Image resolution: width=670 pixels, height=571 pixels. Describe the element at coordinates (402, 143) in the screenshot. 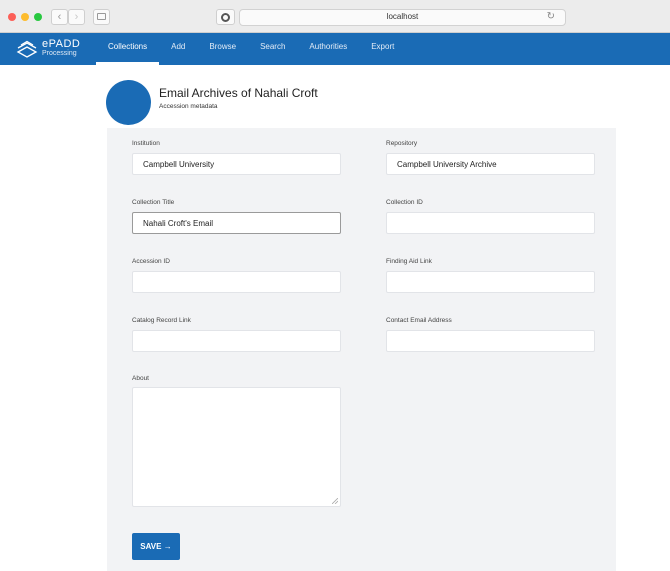

I see `repository-label: Repository` at that location.